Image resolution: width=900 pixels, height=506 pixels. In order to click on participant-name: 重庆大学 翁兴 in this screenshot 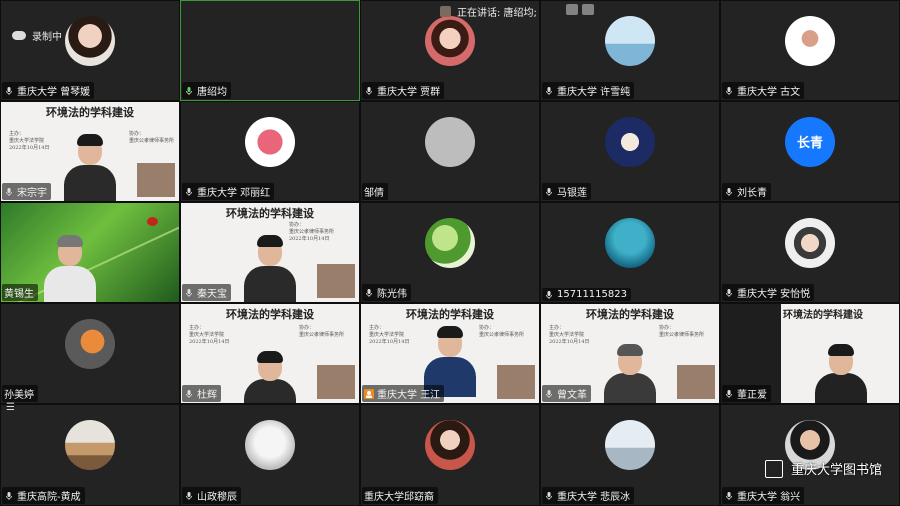, I will do `click(769, 497)`.